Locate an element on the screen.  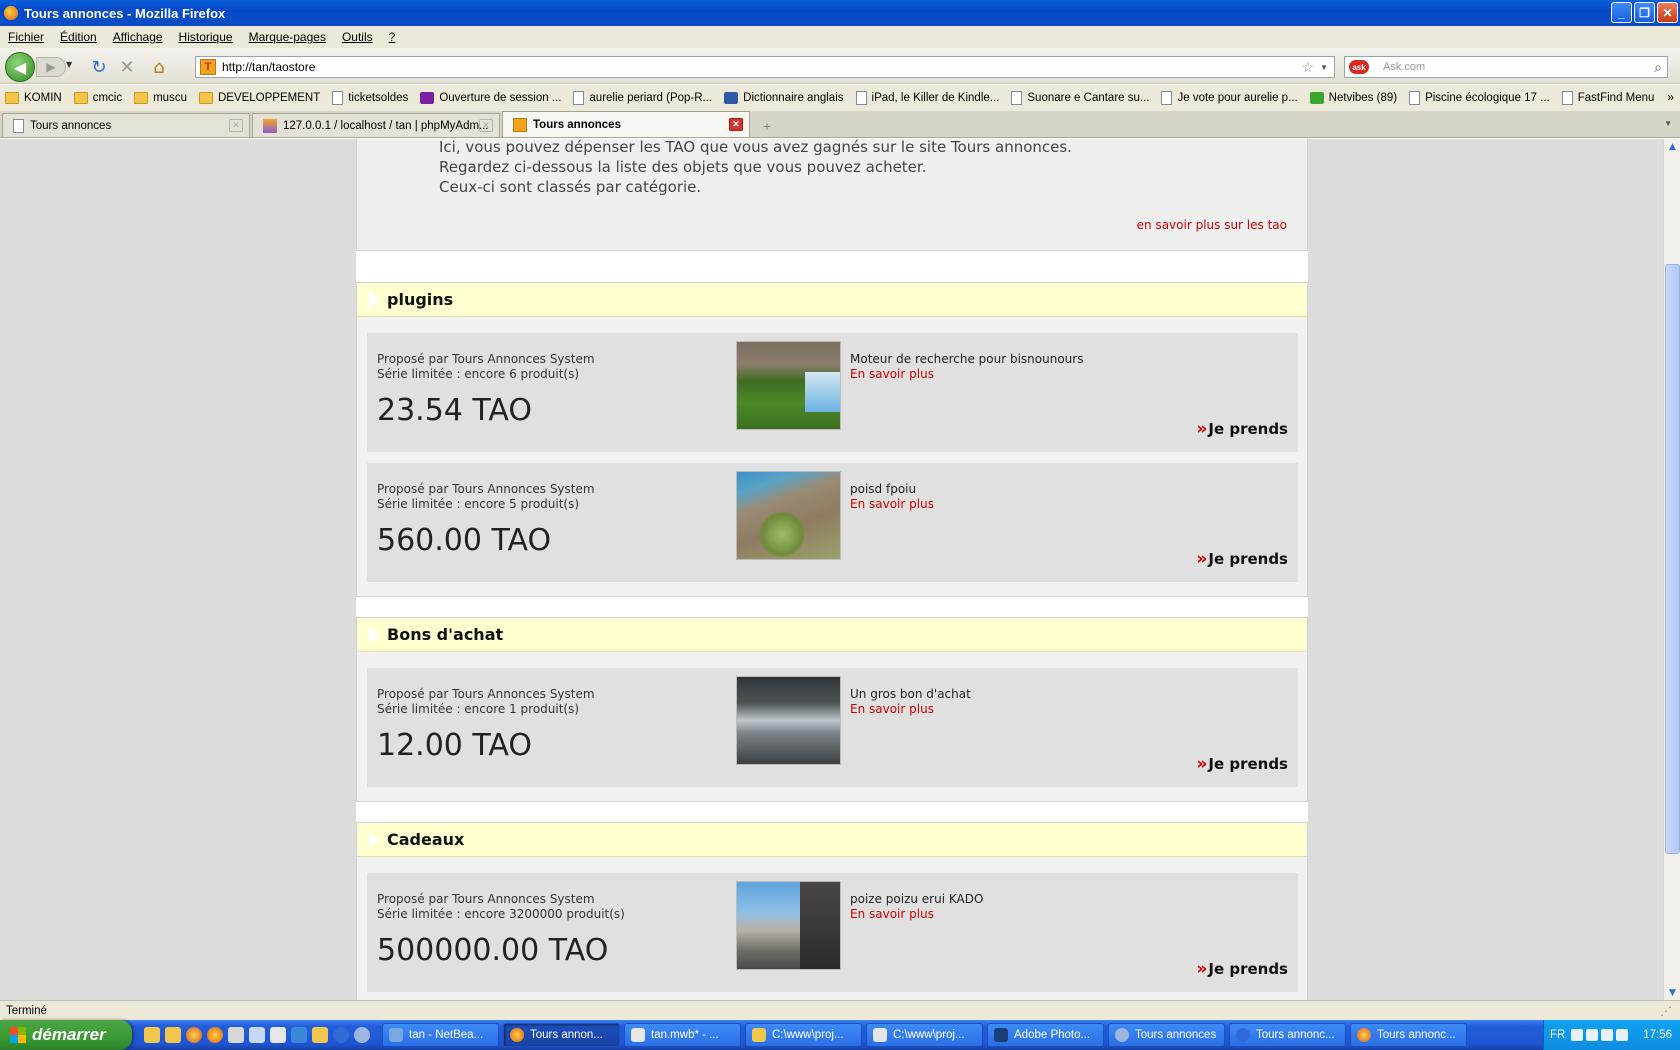
bookmark-cmcic: cmcic is located at coordinates (98, 98).